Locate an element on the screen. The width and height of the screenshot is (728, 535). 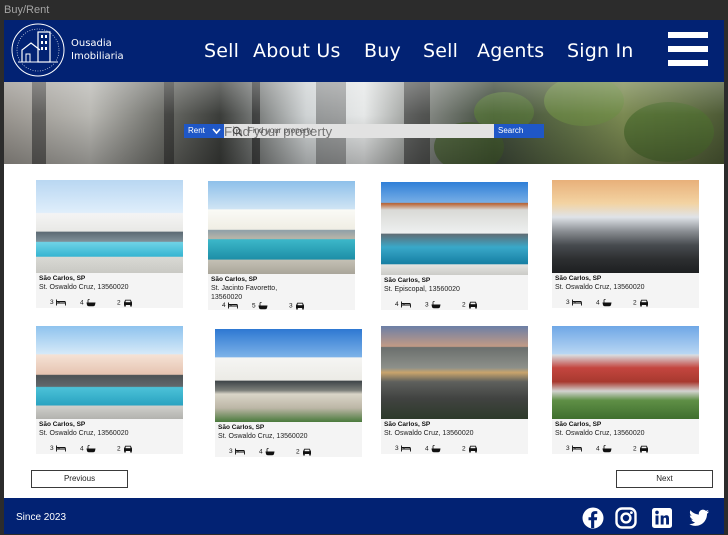
listing-address: St. Jacinto Favoretto, 13560020 is located at coordinates (244, 293).